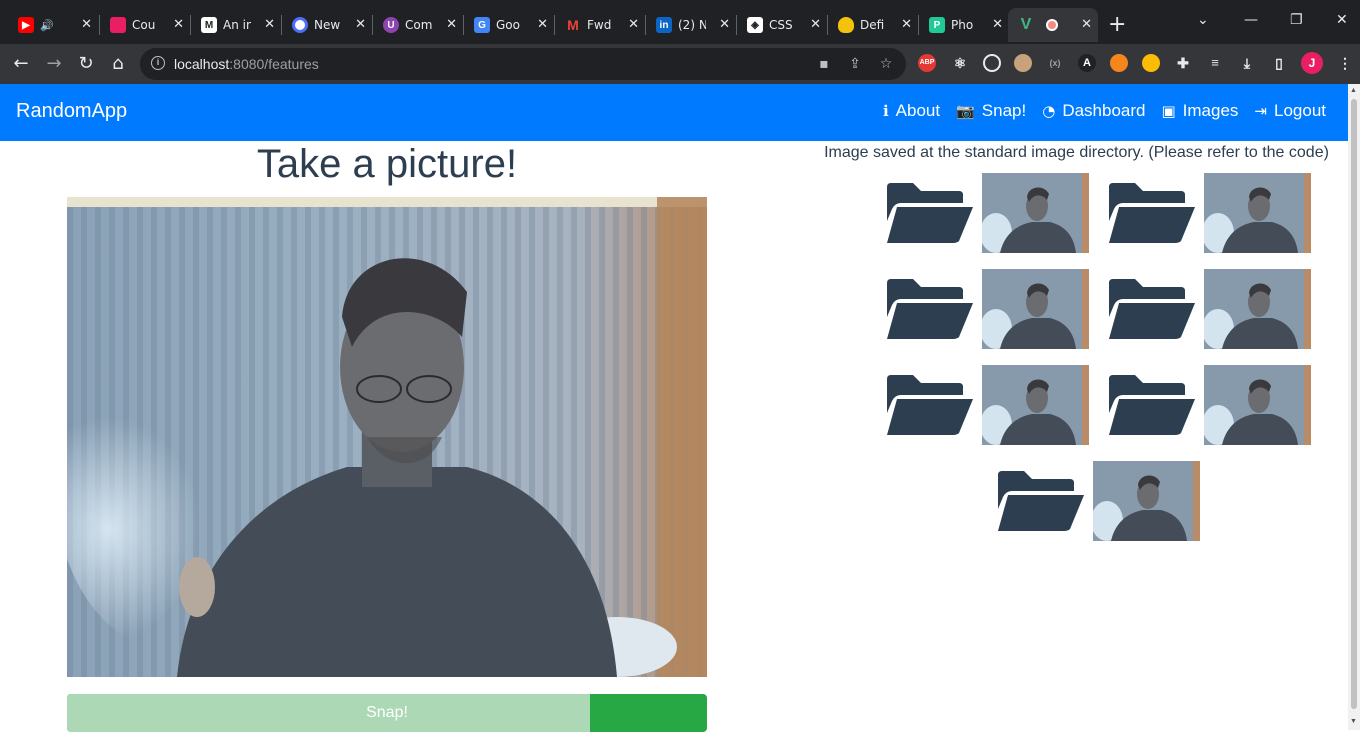 This screenshot has width=1360, height=732. Describe the element at coordinates (1312, 63) in the screenshot. I see `profile-avatar: J` at that location.